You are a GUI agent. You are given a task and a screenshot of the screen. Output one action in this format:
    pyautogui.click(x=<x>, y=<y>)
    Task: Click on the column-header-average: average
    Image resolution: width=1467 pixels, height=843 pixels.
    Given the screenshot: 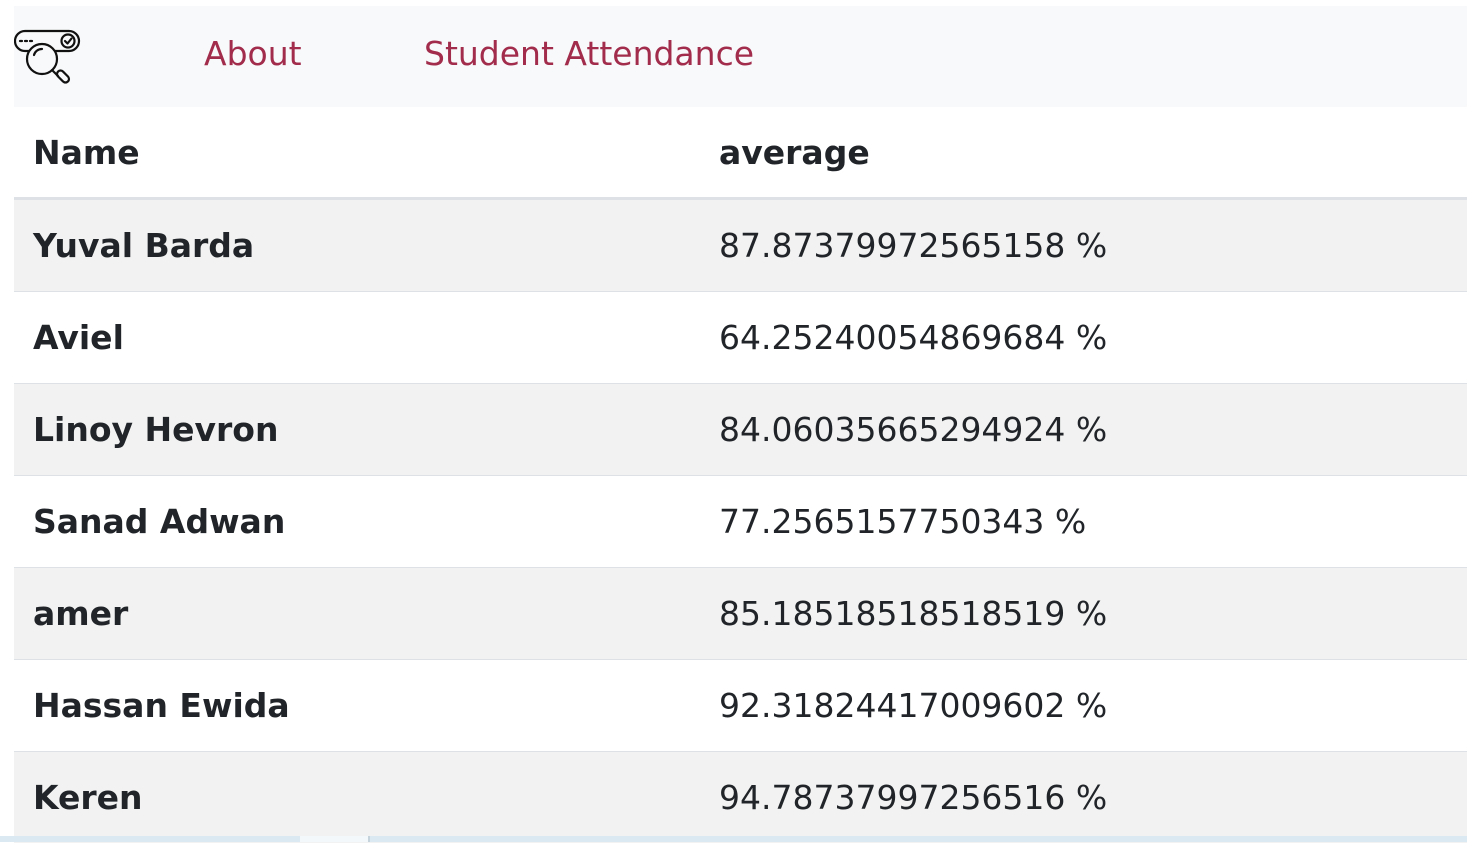 What is the action you would take?
    pyautogui.click(x=1083, y=153)
    